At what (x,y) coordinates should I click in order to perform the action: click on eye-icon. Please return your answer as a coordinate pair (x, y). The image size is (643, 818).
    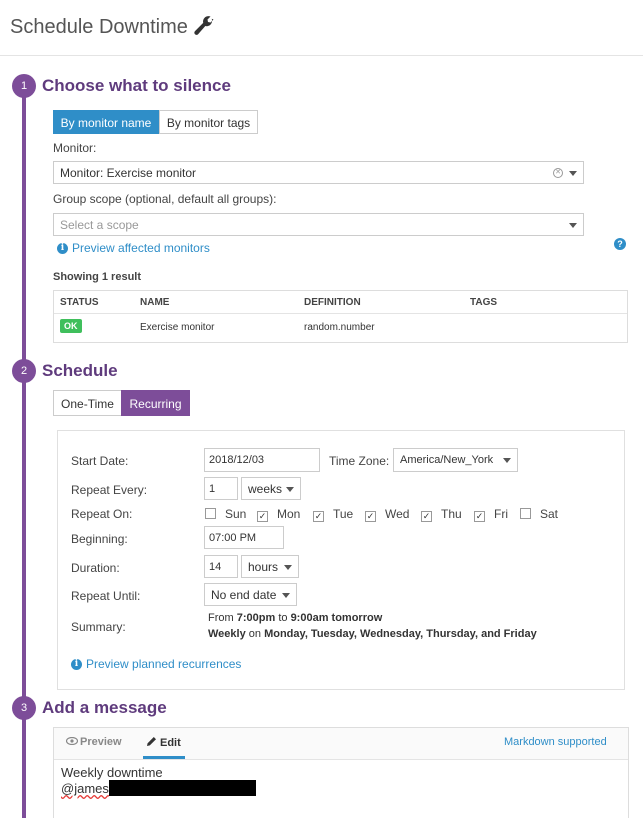
    Looking at the image, I should click on (72, 741).